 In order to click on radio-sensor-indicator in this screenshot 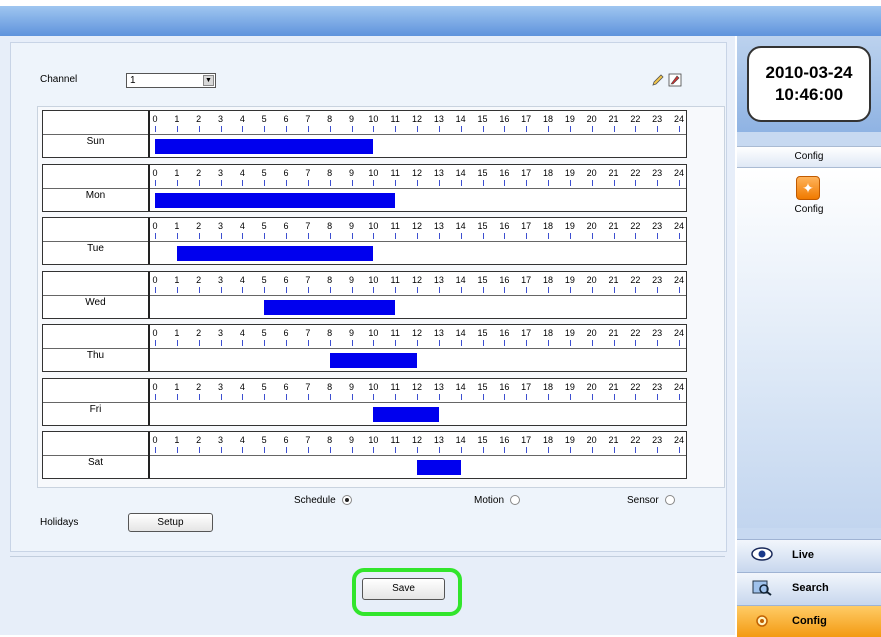, I will do `click(669, 500)`.